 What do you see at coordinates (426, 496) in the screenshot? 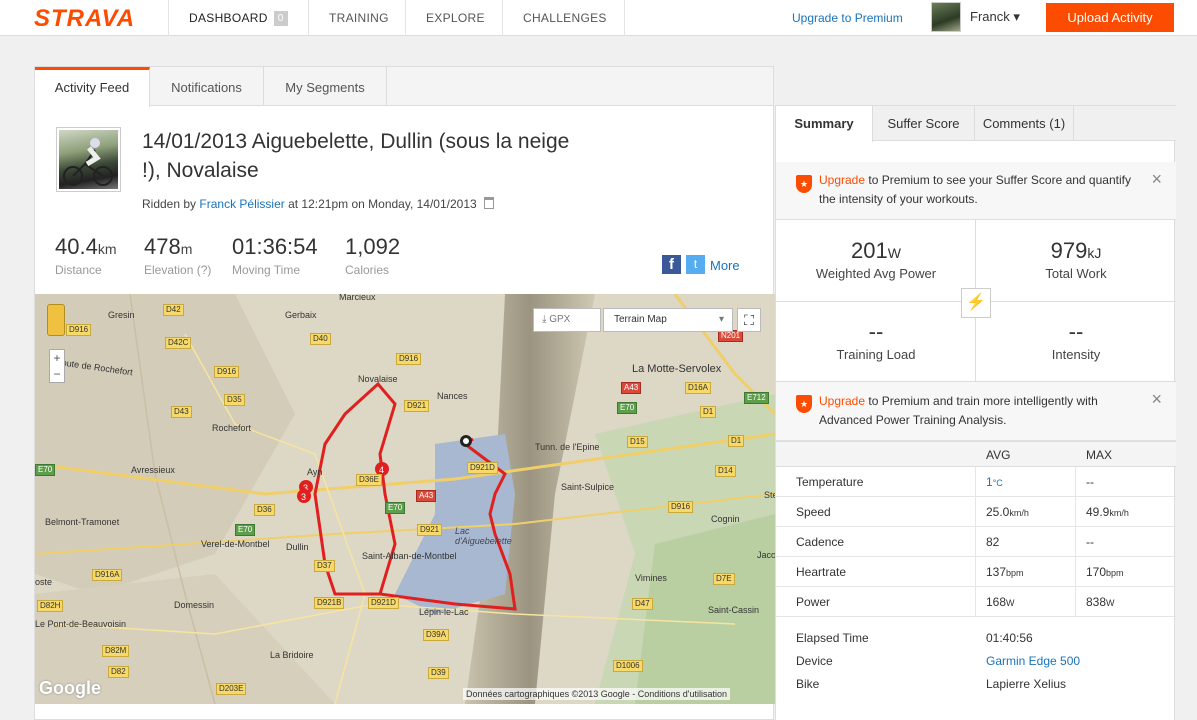
I see `road-badge: A43` at bounding box center [426, 496].